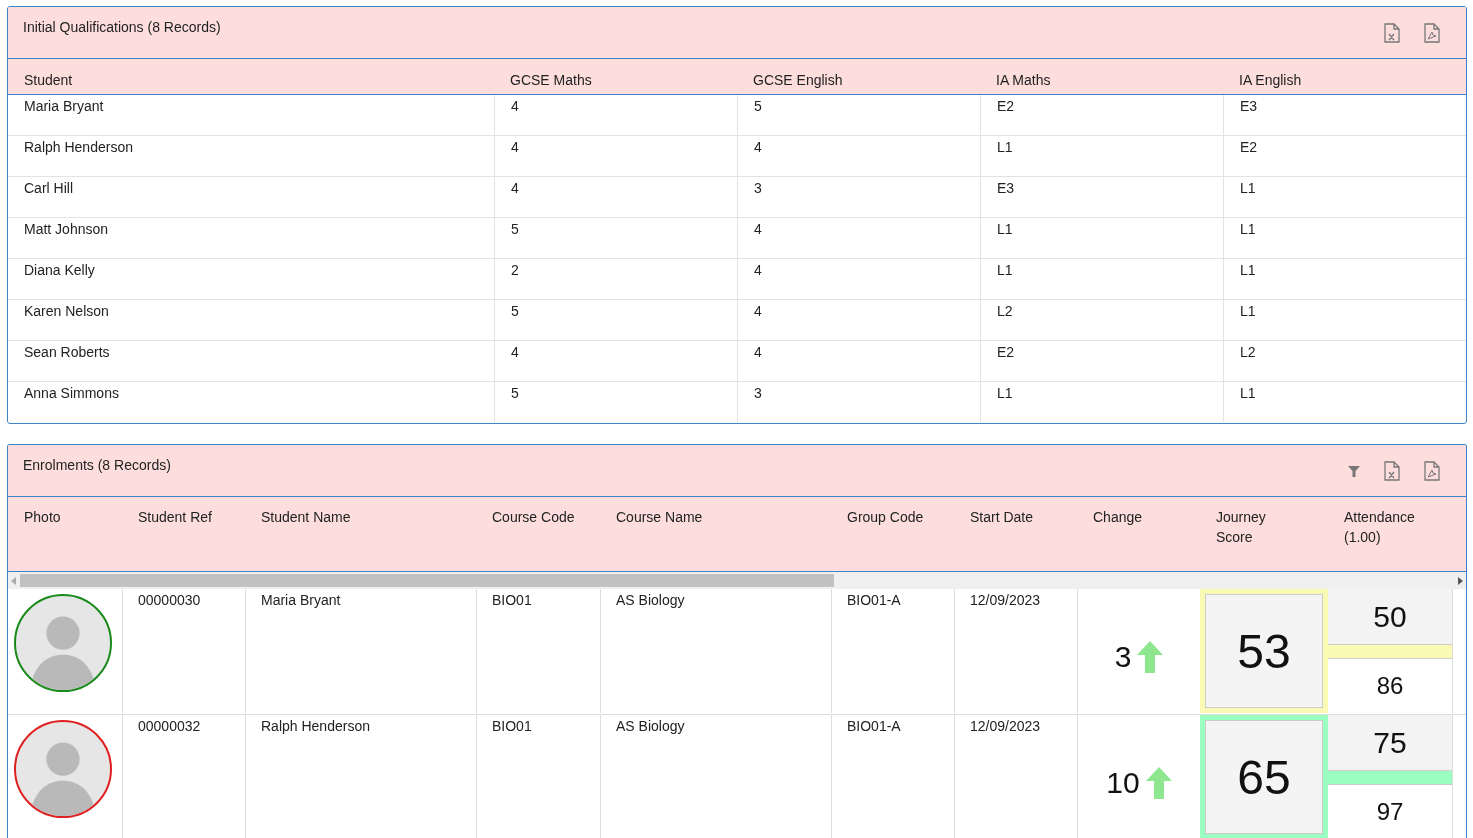 The width and height of the screenshot is (1473, 838). What do you see at coordinates (1390, 617) in the screenshot?
I see `attendance-value: 50` at bounding box center [1390, 617].